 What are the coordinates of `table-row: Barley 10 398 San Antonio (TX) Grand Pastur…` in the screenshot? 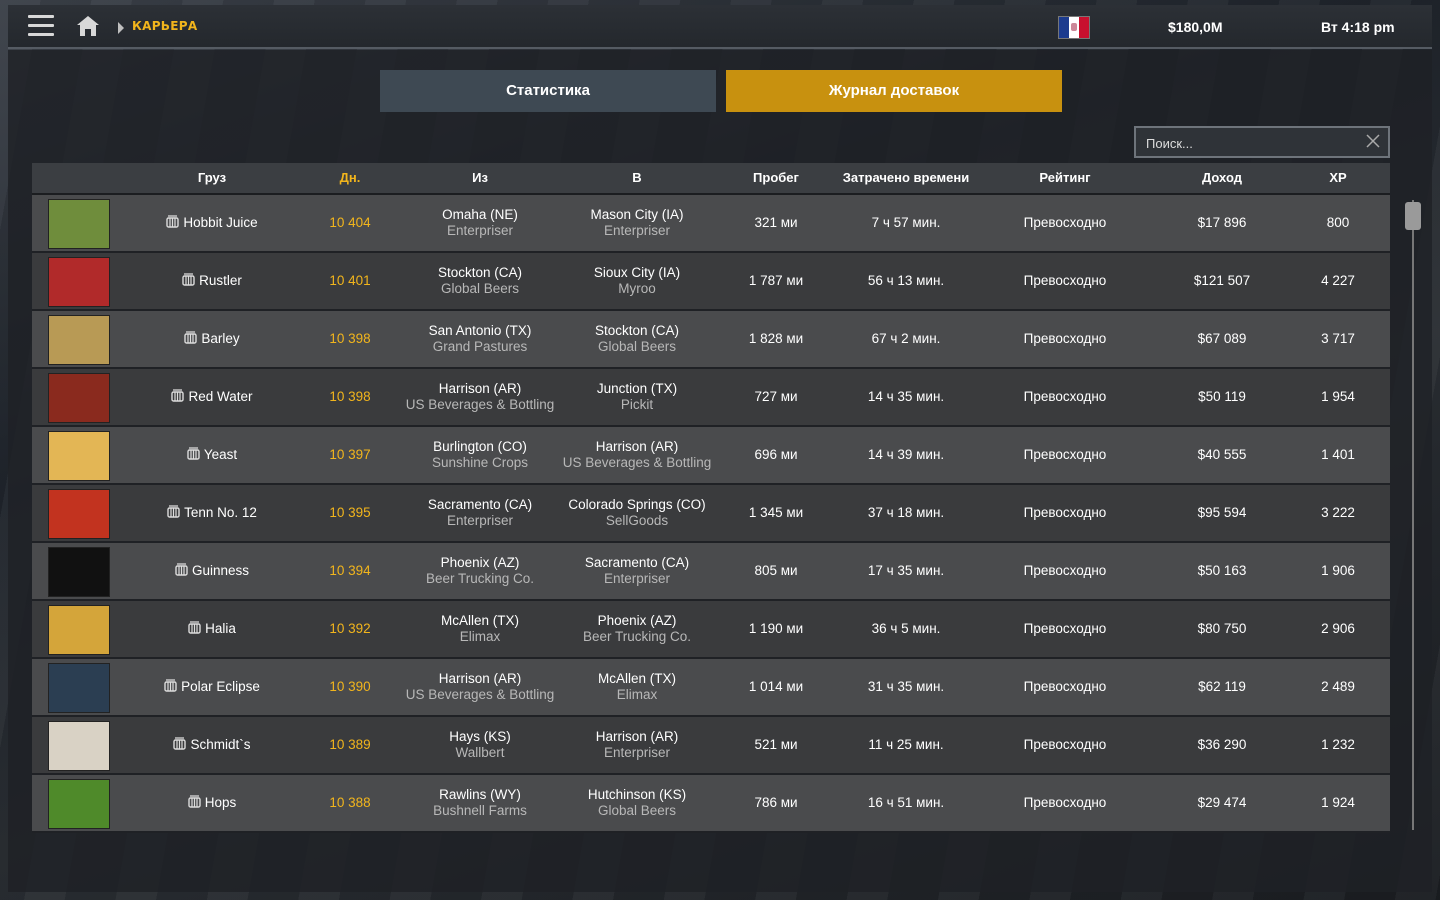 It's located at (711, 340).